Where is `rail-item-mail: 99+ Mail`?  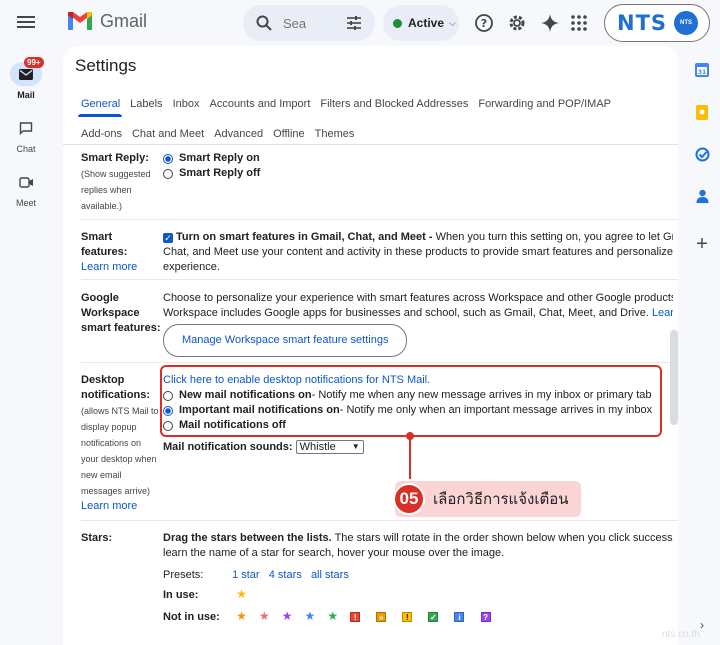 rail-item-mail: 99+ Mail is located at coordinates (26, 78).